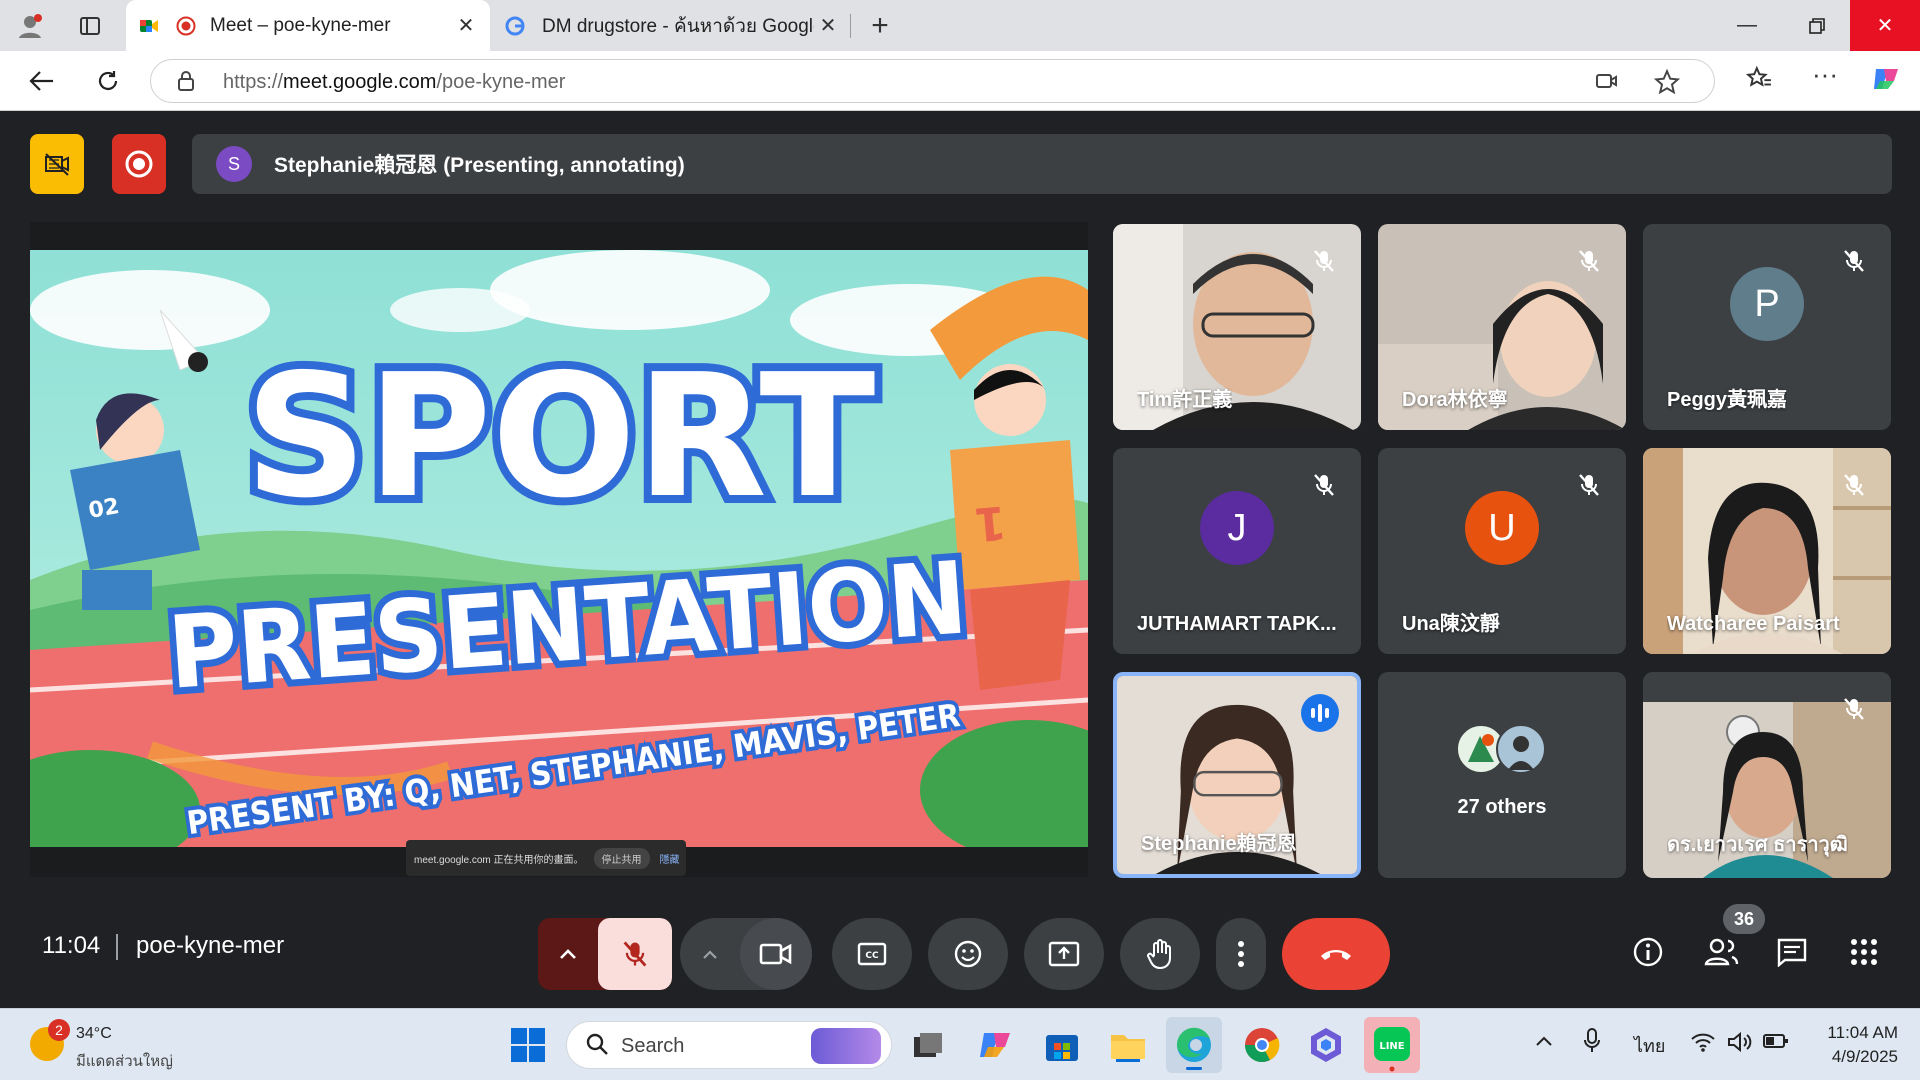 Image resolution: width=1920 pixels, height=1080 pixels. What do you see at coordinates (1703, 1045) in the screenshot?
I see `wifi-icon` at bounding box center [1703, 1045].